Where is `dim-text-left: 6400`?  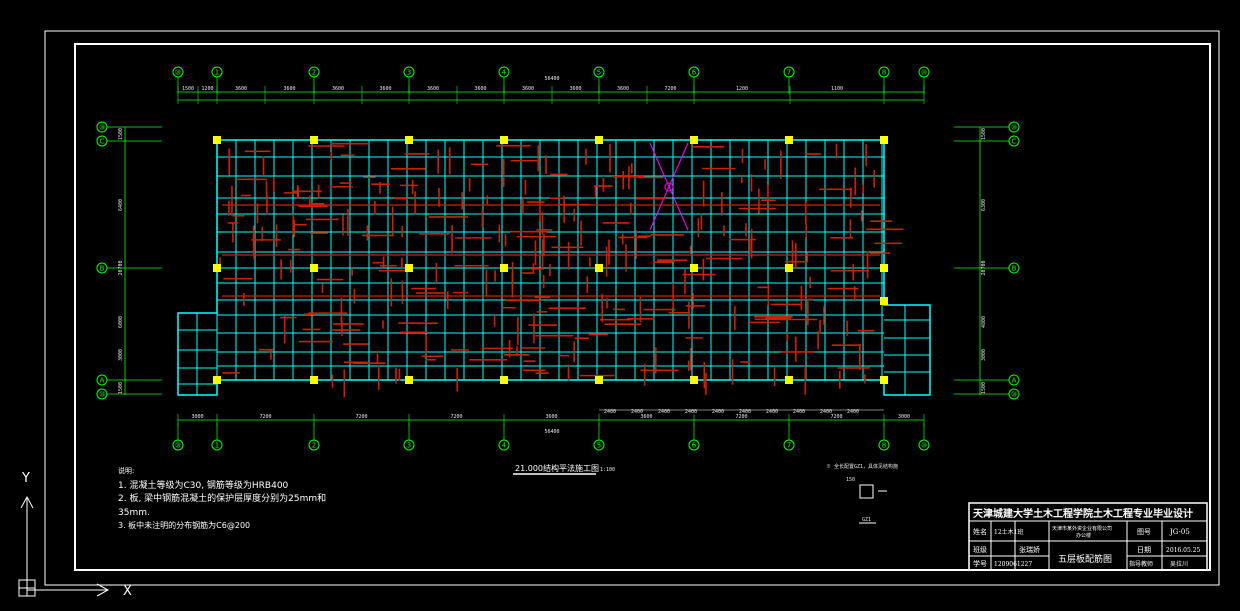
dim-text-left: 6400 is located at coordinates (121, 205).